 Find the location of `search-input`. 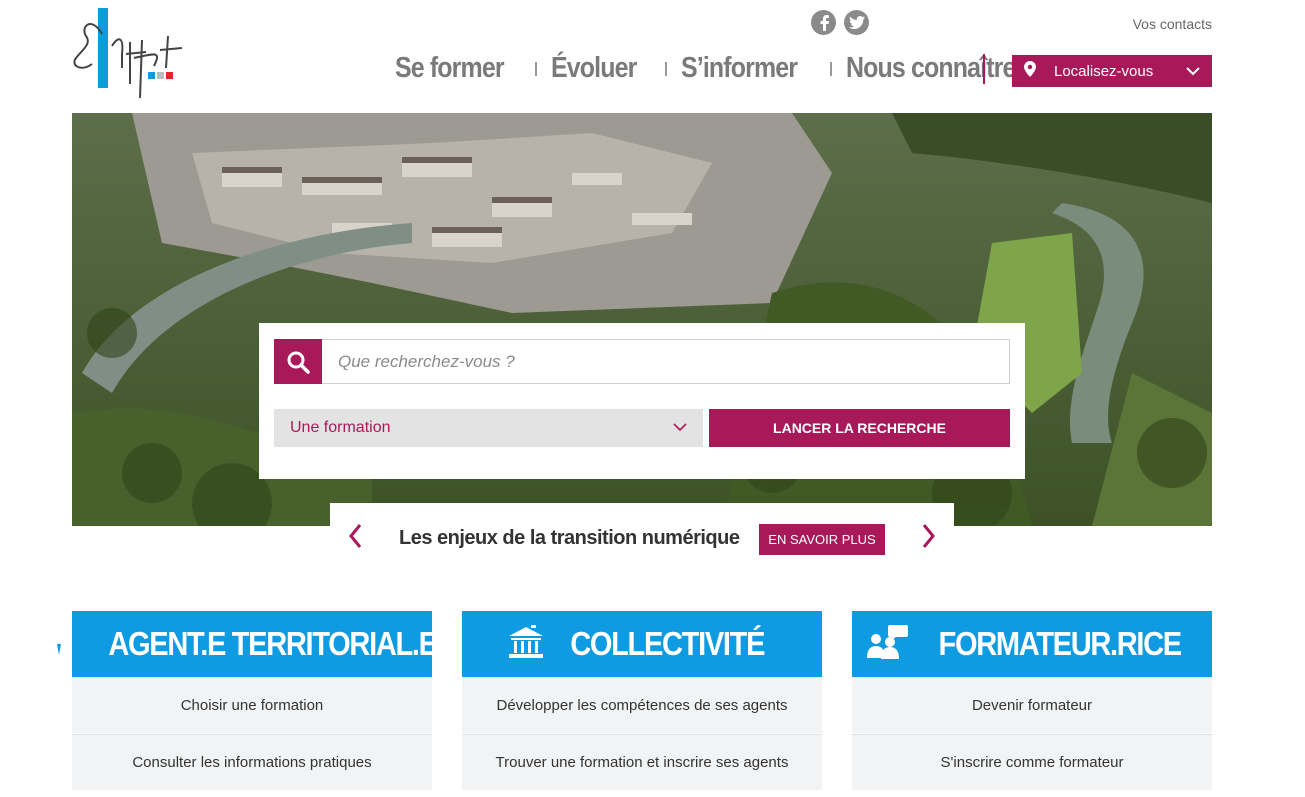

search-input is located at coordinates (666, 361).